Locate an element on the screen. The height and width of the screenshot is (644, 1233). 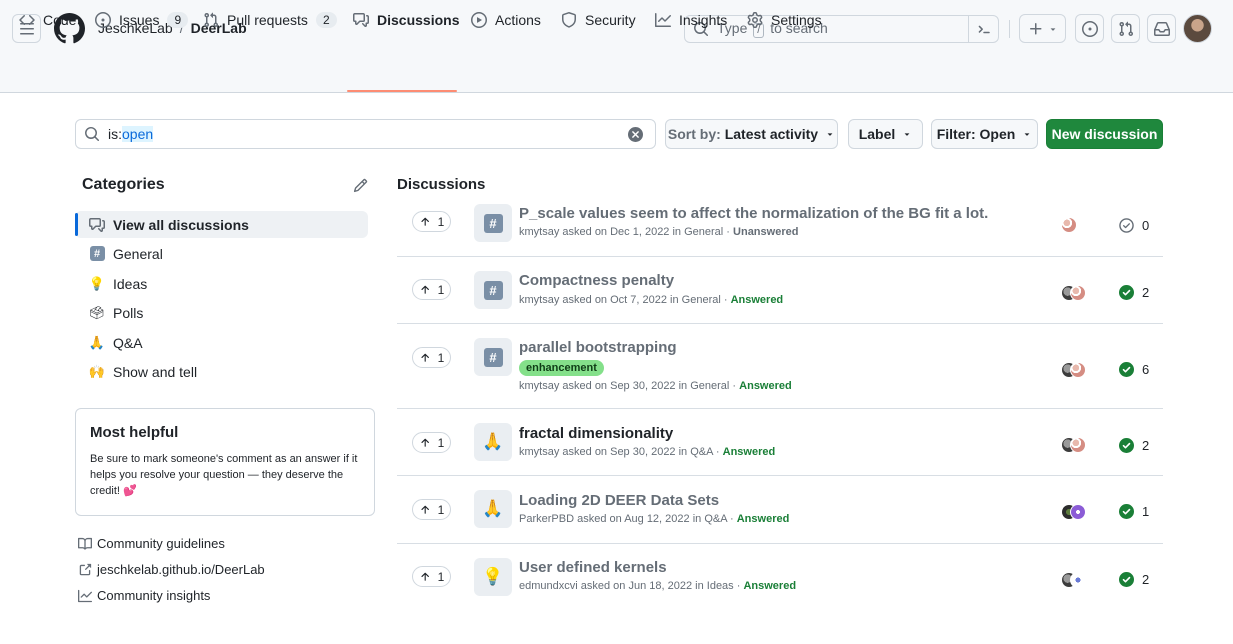
discussion-title: User defined kernels is located at coordinates (593, 567).